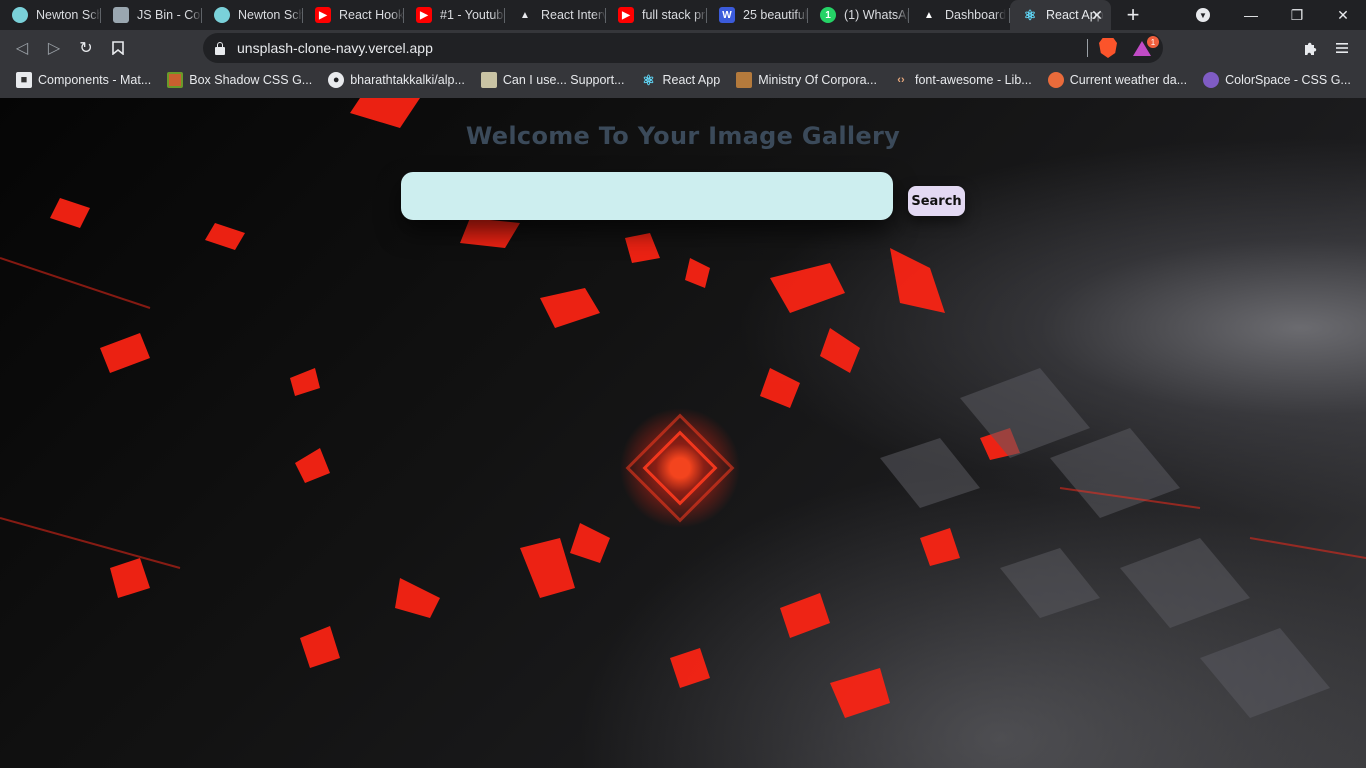  What do you see at coordinates (54, 48) in the screenshot?
I see `forward-button: ▷` at bounding box center [54, 48].